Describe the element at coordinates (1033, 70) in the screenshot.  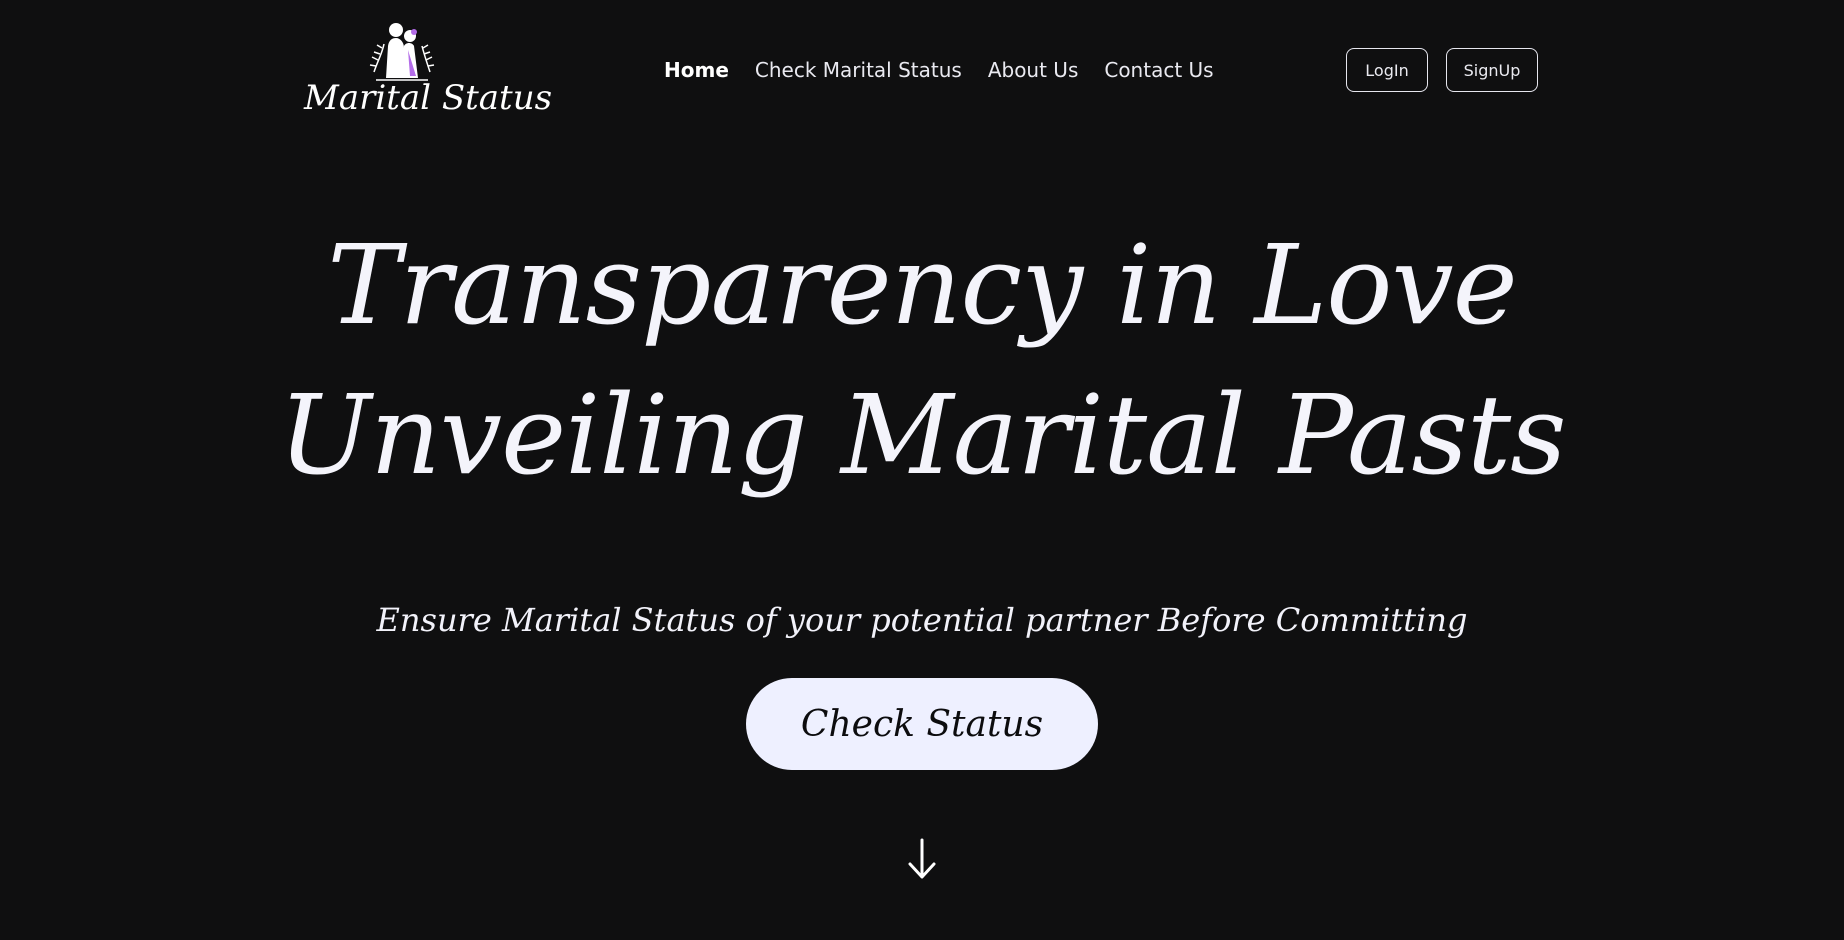
I see `nav-about-us-link: About Us` at that location.